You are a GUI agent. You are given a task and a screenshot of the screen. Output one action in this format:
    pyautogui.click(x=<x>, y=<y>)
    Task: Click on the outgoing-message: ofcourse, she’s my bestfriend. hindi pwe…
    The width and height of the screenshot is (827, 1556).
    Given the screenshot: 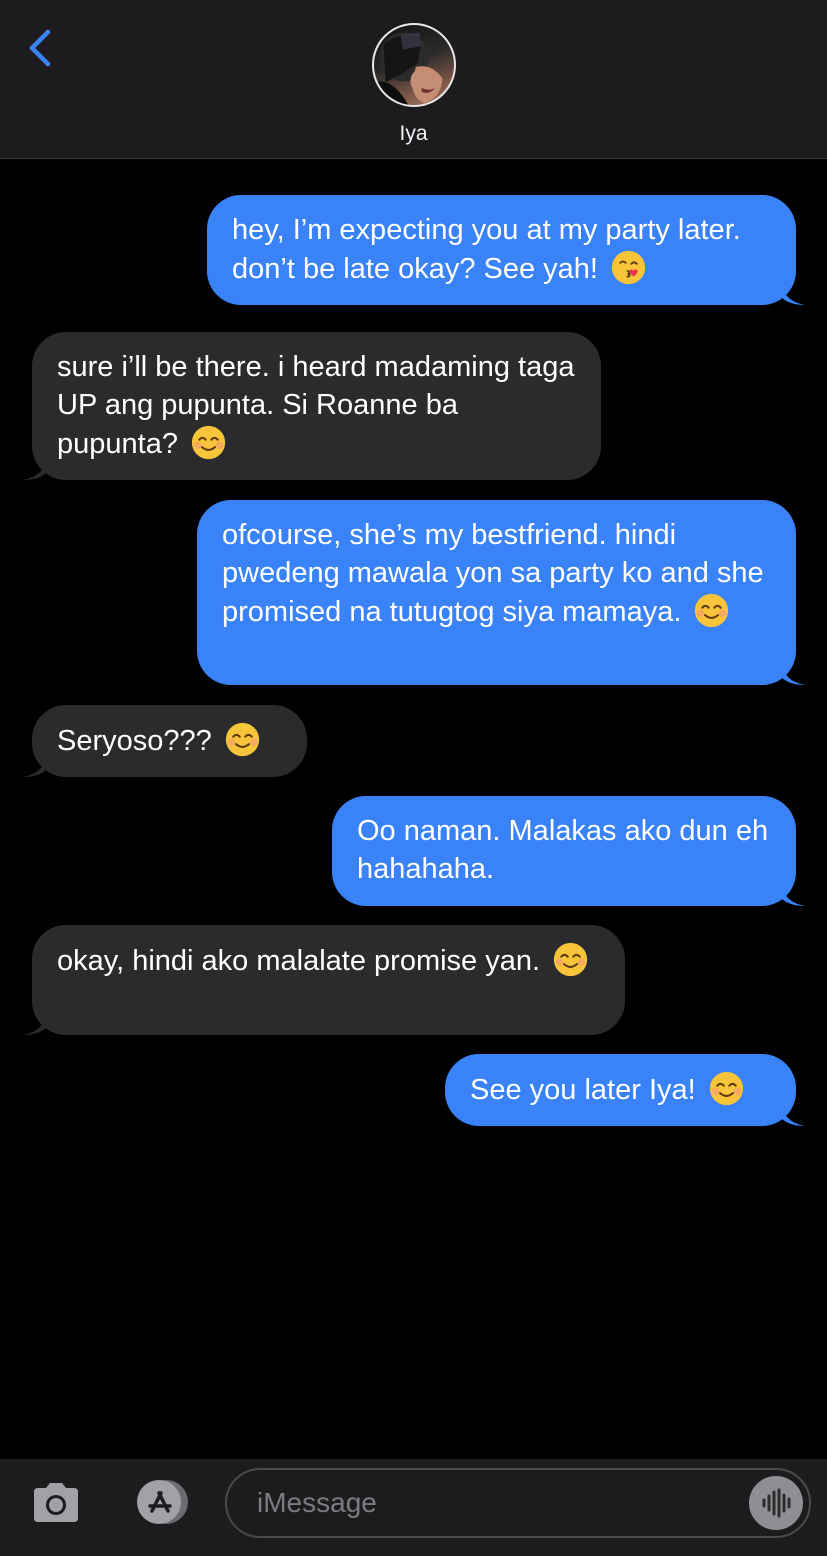 What is the action you would take?
    pyautogui.click(x=501, y=592)
    